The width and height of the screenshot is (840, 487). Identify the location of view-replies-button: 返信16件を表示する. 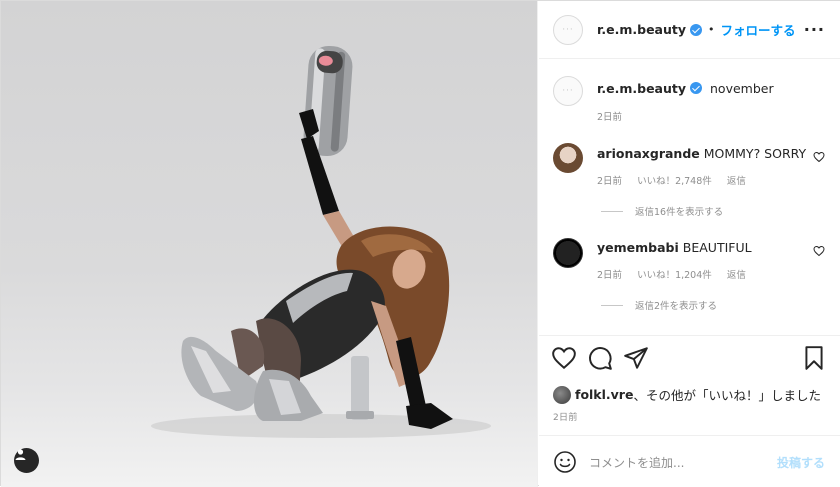
(662, 211).